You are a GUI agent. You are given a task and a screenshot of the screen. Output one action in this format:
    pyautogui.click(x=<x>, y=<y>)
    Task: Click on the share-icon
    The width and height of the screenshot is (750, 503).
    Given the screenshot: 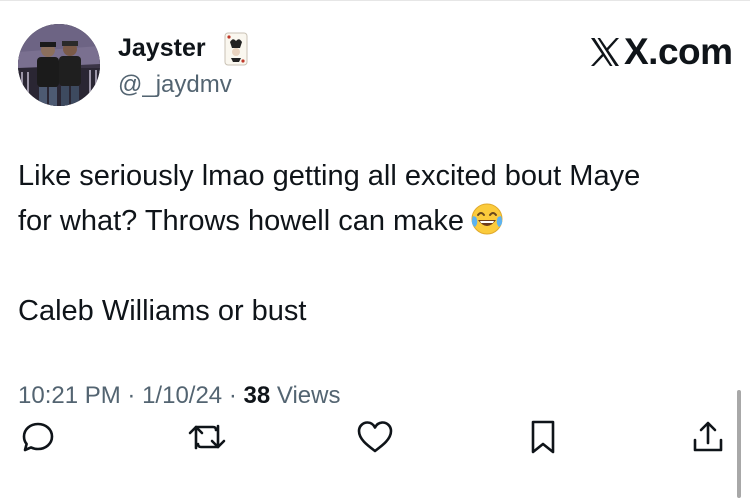 What is the action you would take?
    pyautogui.click(x=708, y=436)
    